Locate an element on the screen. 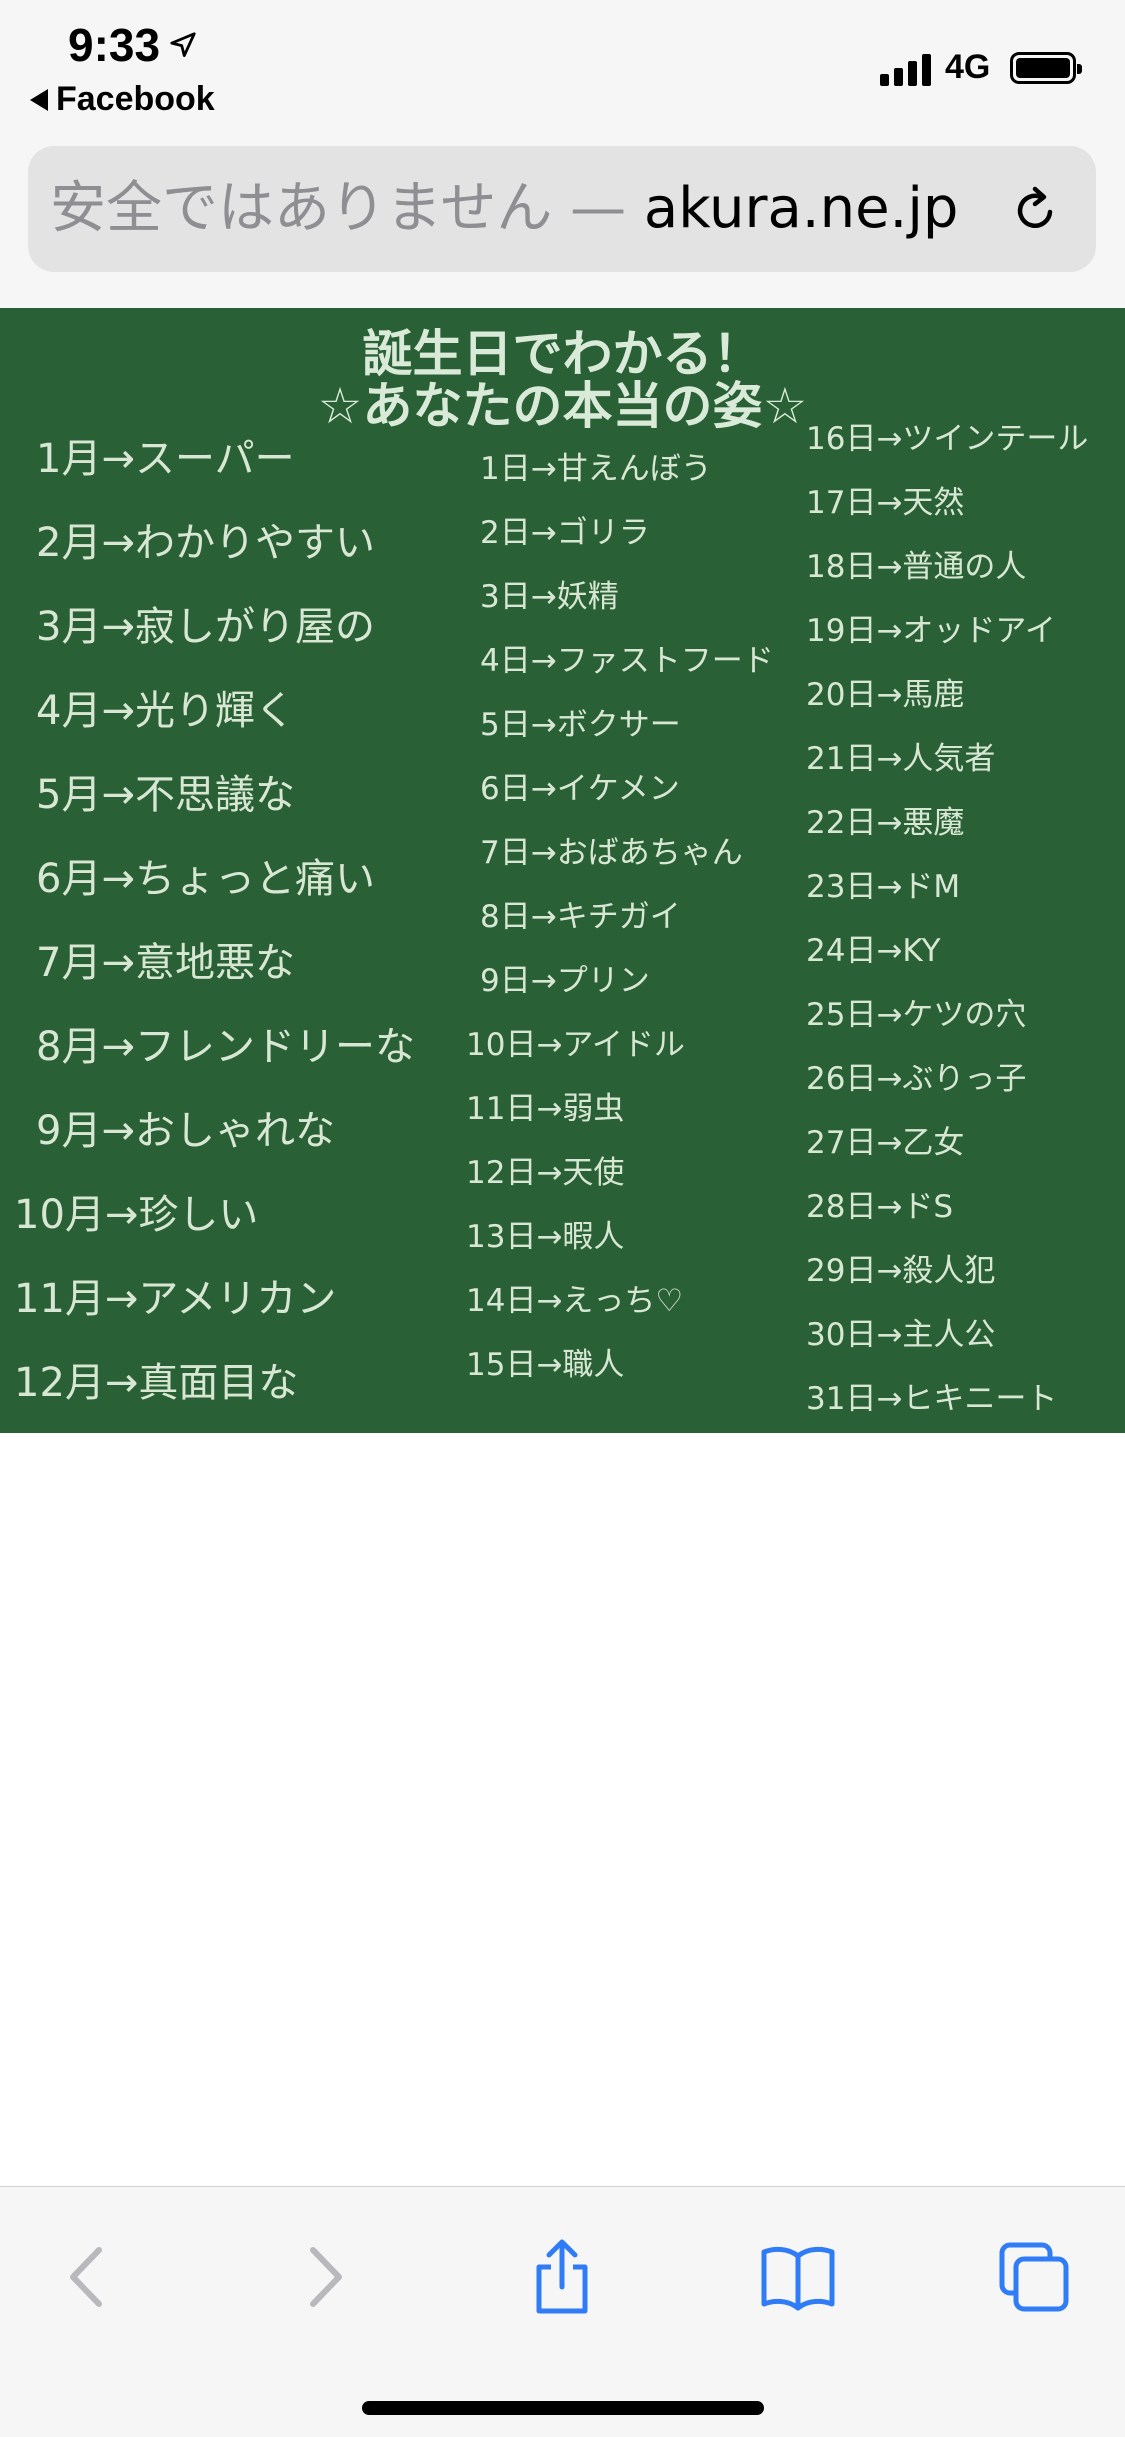 Image resolution: width=1125 pixels, height=2437 pixels. day-item: 29日→殺人犯 is located at coordinates (901, 1271).